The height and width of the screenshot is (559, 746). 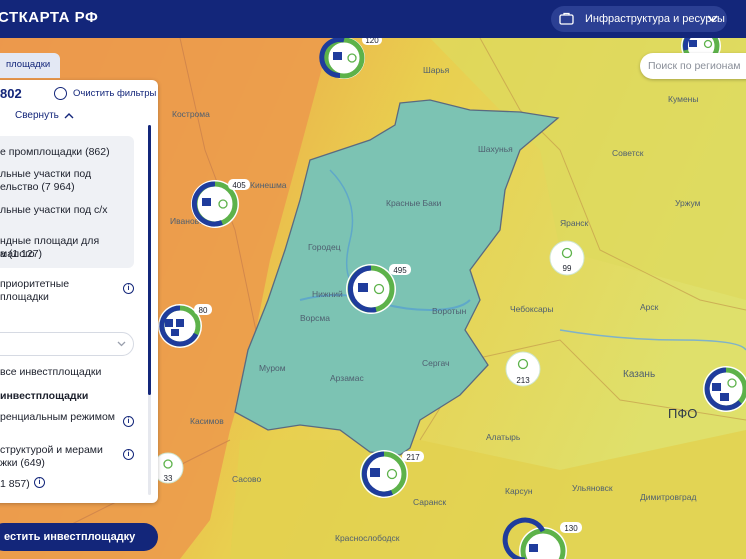 I want to click on filter-option-cont: а (1 127), so click(x=21, y=254).